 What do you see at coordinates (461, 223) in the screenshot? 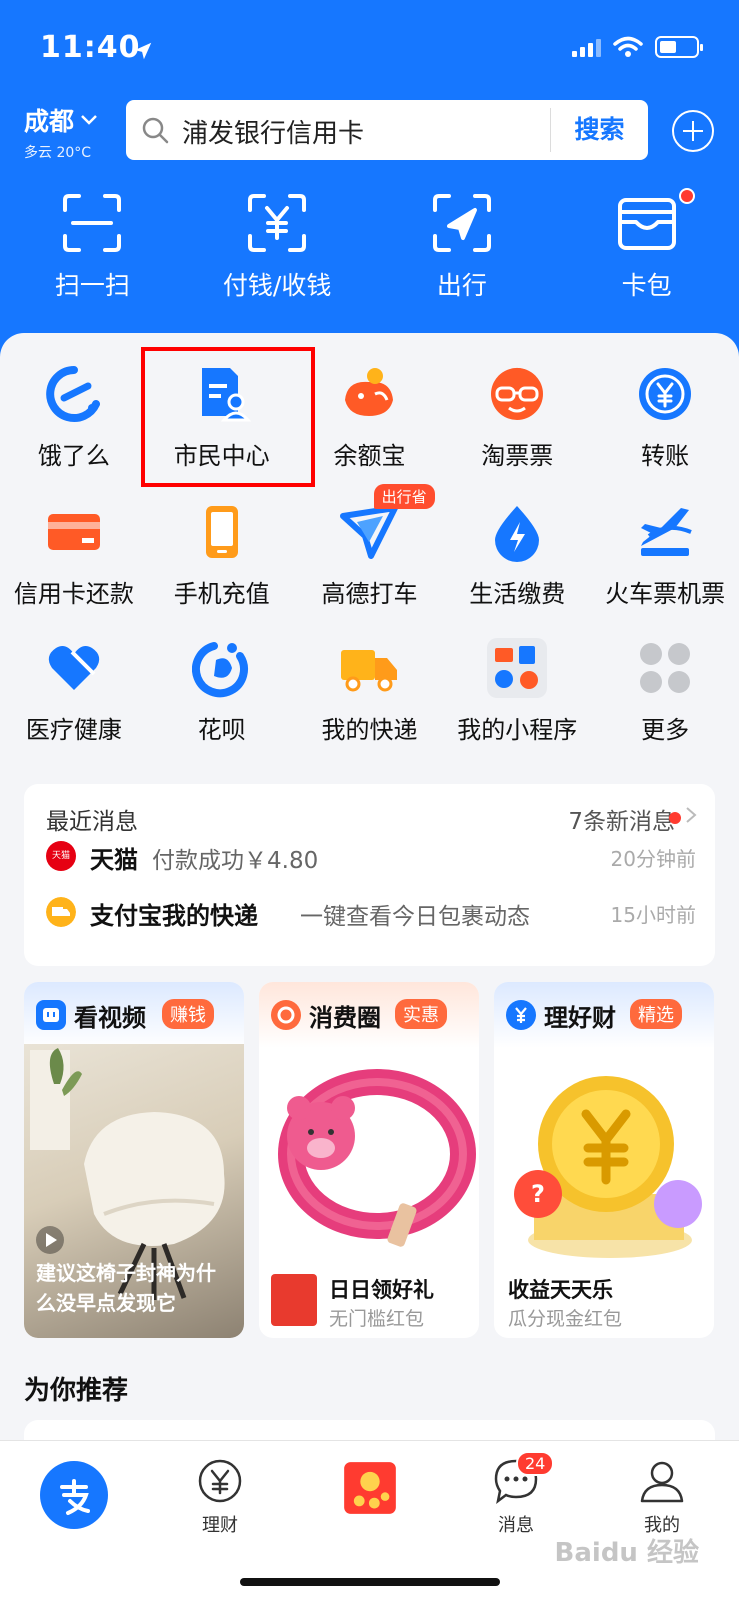
I see `travel-icon` at bounding box center [461, 223].